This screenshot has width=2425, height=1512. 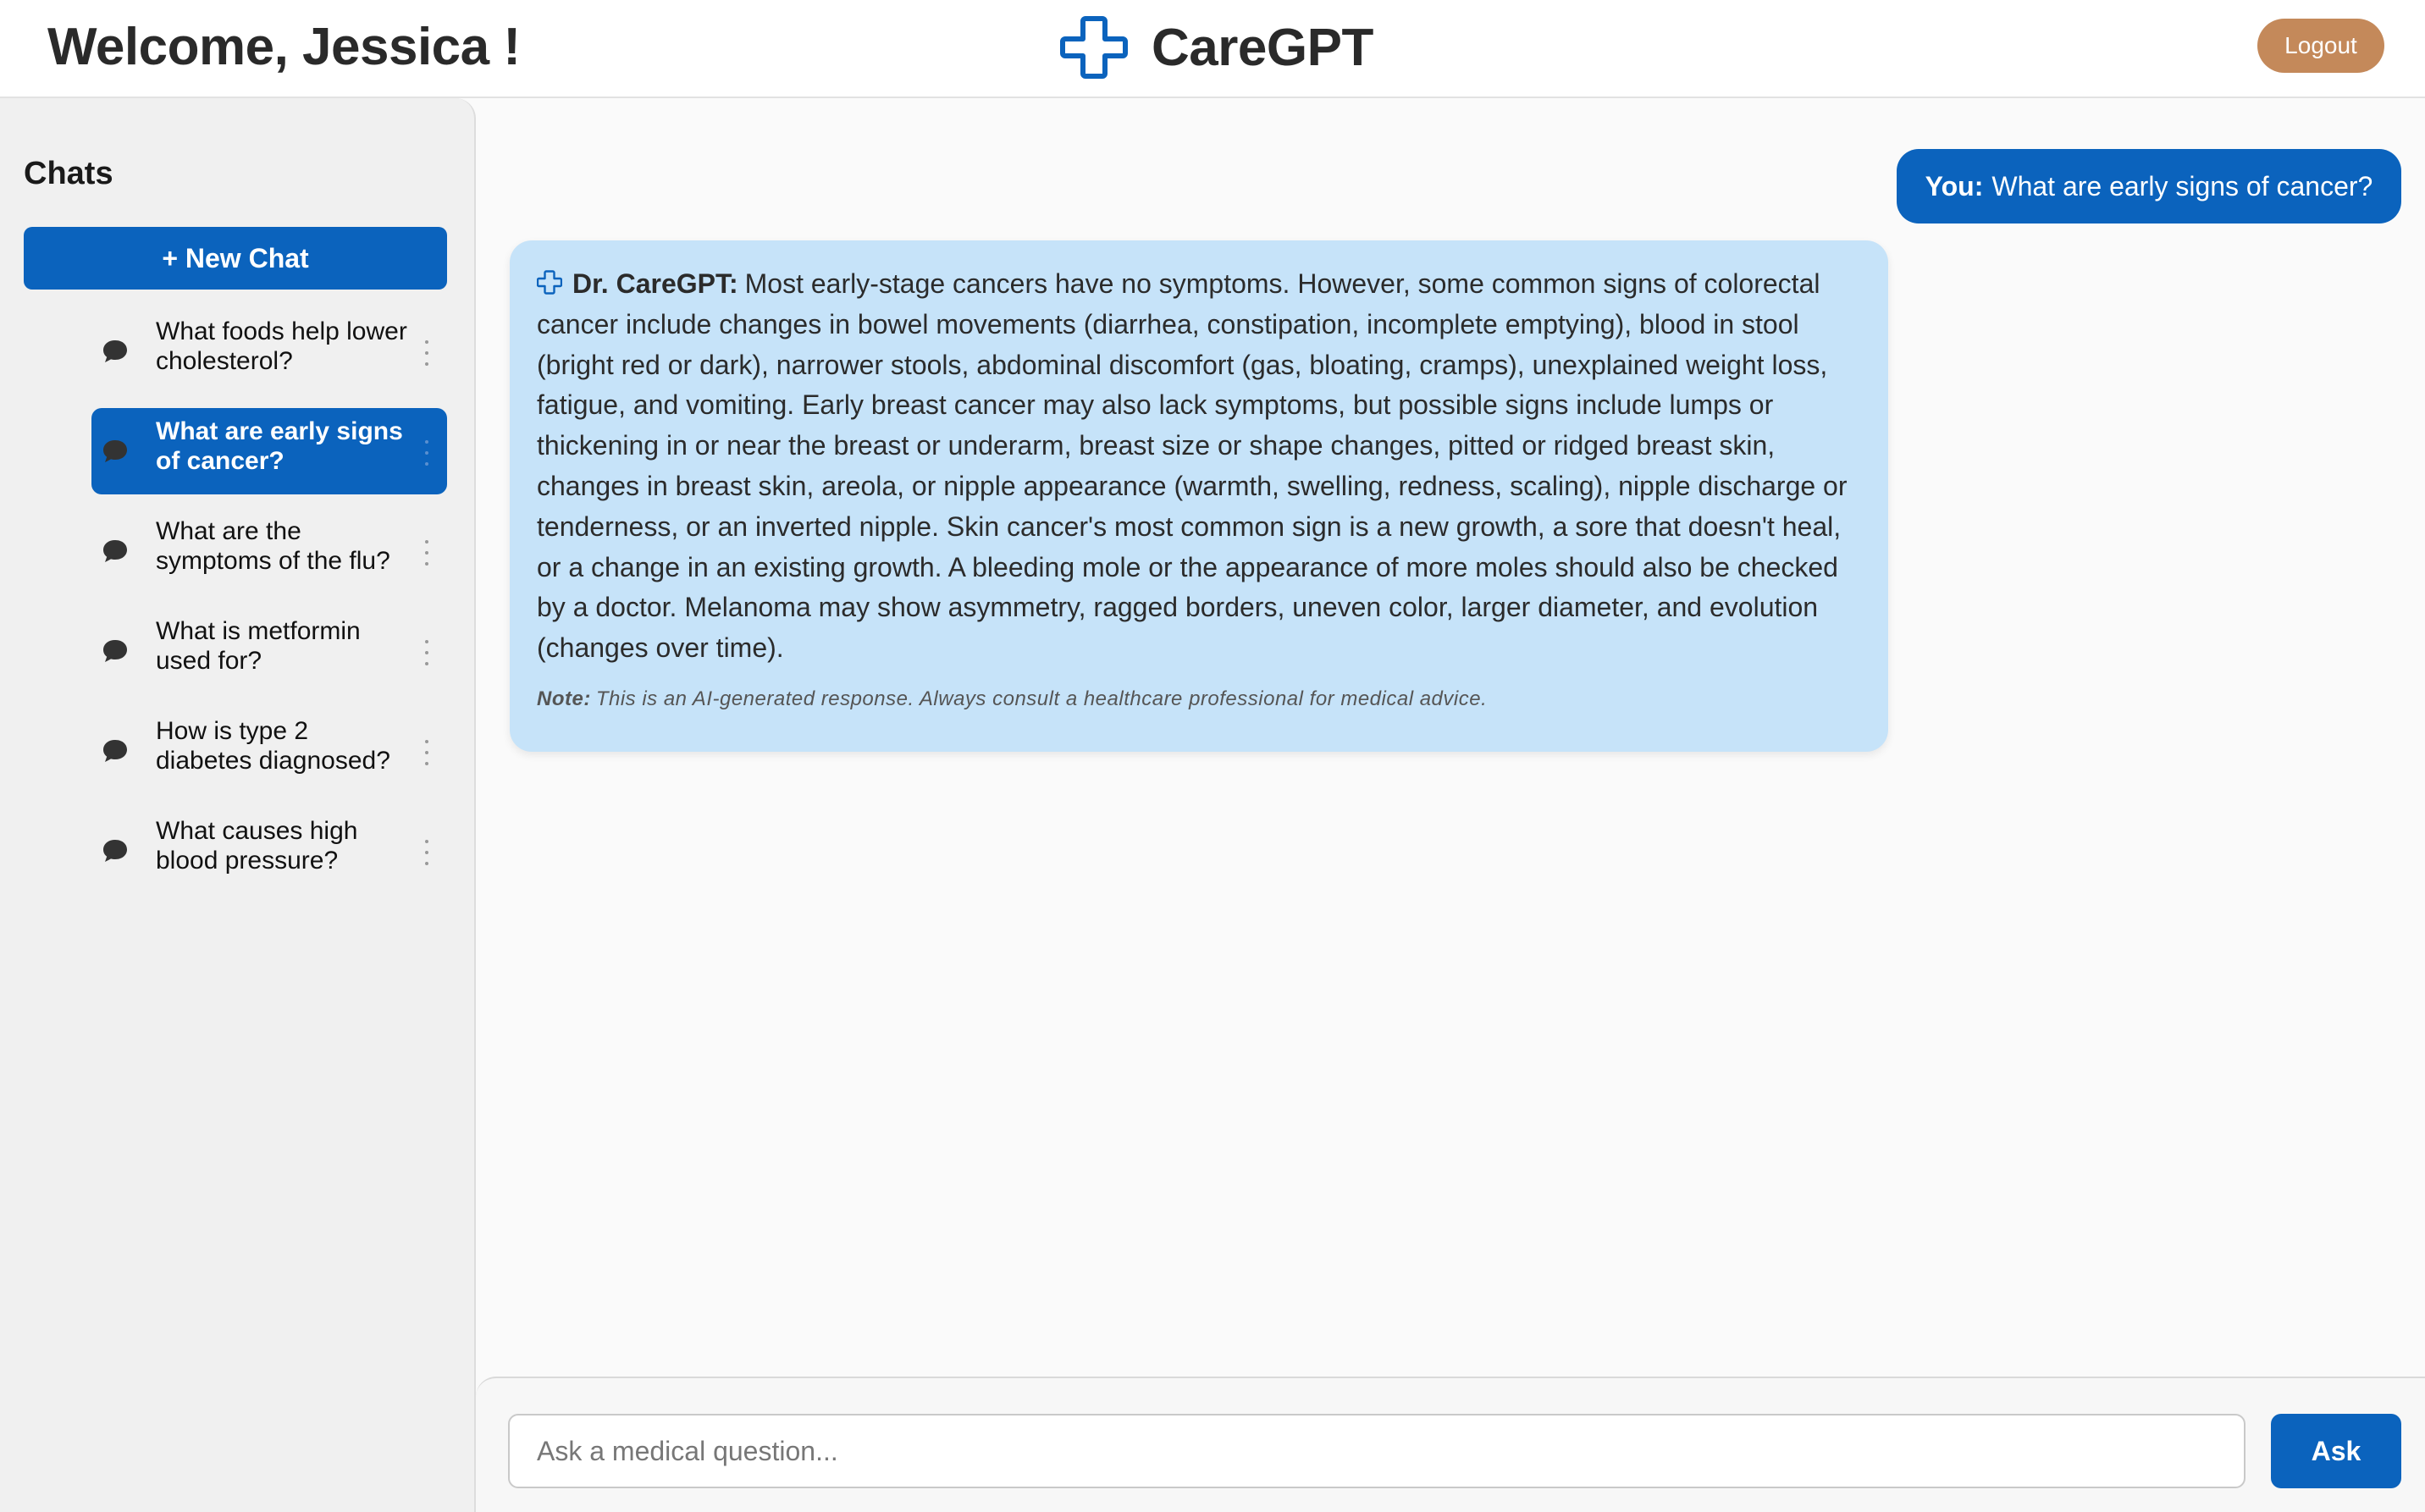 I want to click on chat-item-diabetes: How is type 2 diabetes diagnosed?, so click(x=269, y=751).